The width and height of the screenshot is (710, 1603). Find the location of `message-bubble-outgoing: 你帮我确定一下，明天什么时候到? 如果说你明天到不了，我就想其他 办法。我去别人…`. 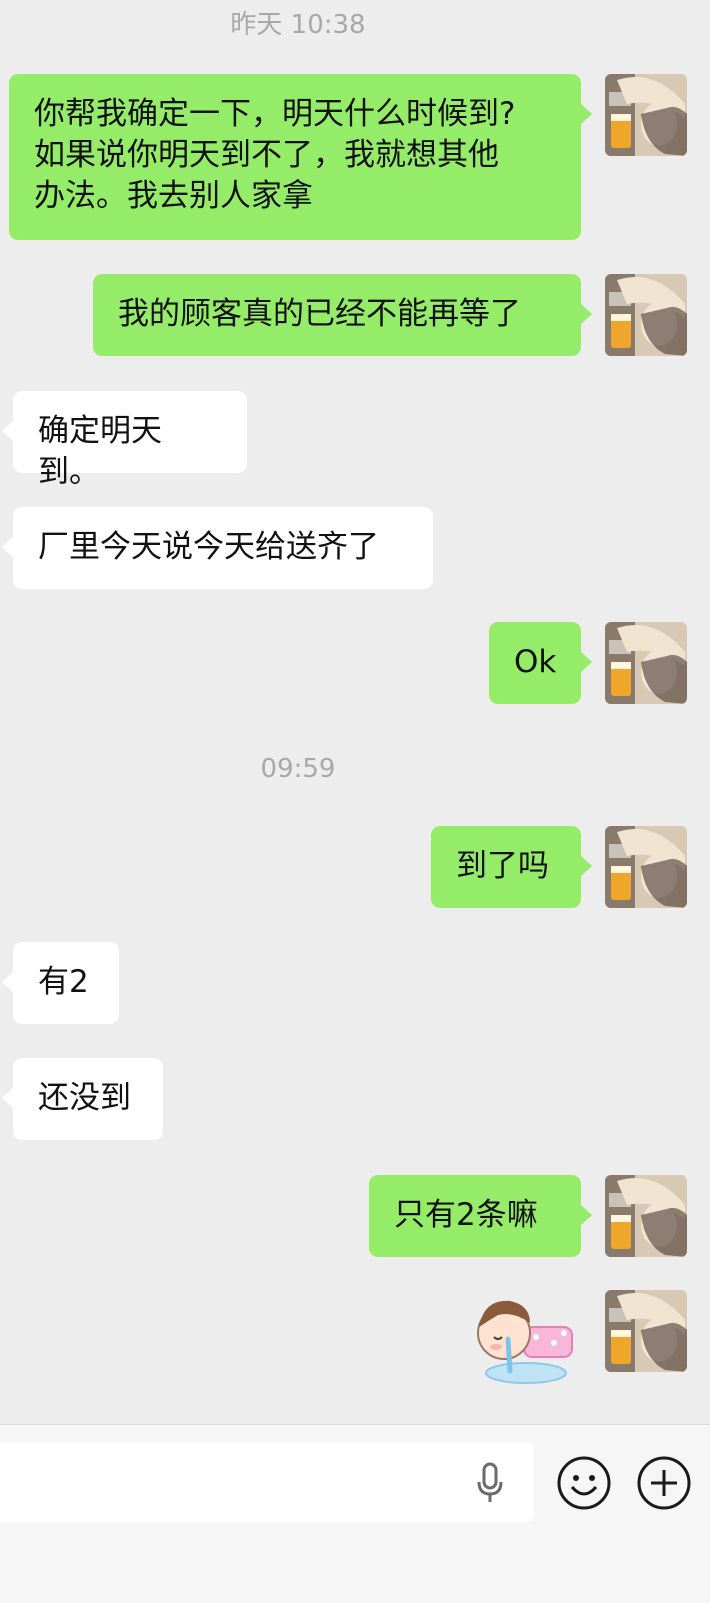

message-bubble-outgoing: 你帮我确定一下，明天什么时候到? 如果说你明天到不了，我就想其他 办法。我去别人… is located at coordinates (300, 157).